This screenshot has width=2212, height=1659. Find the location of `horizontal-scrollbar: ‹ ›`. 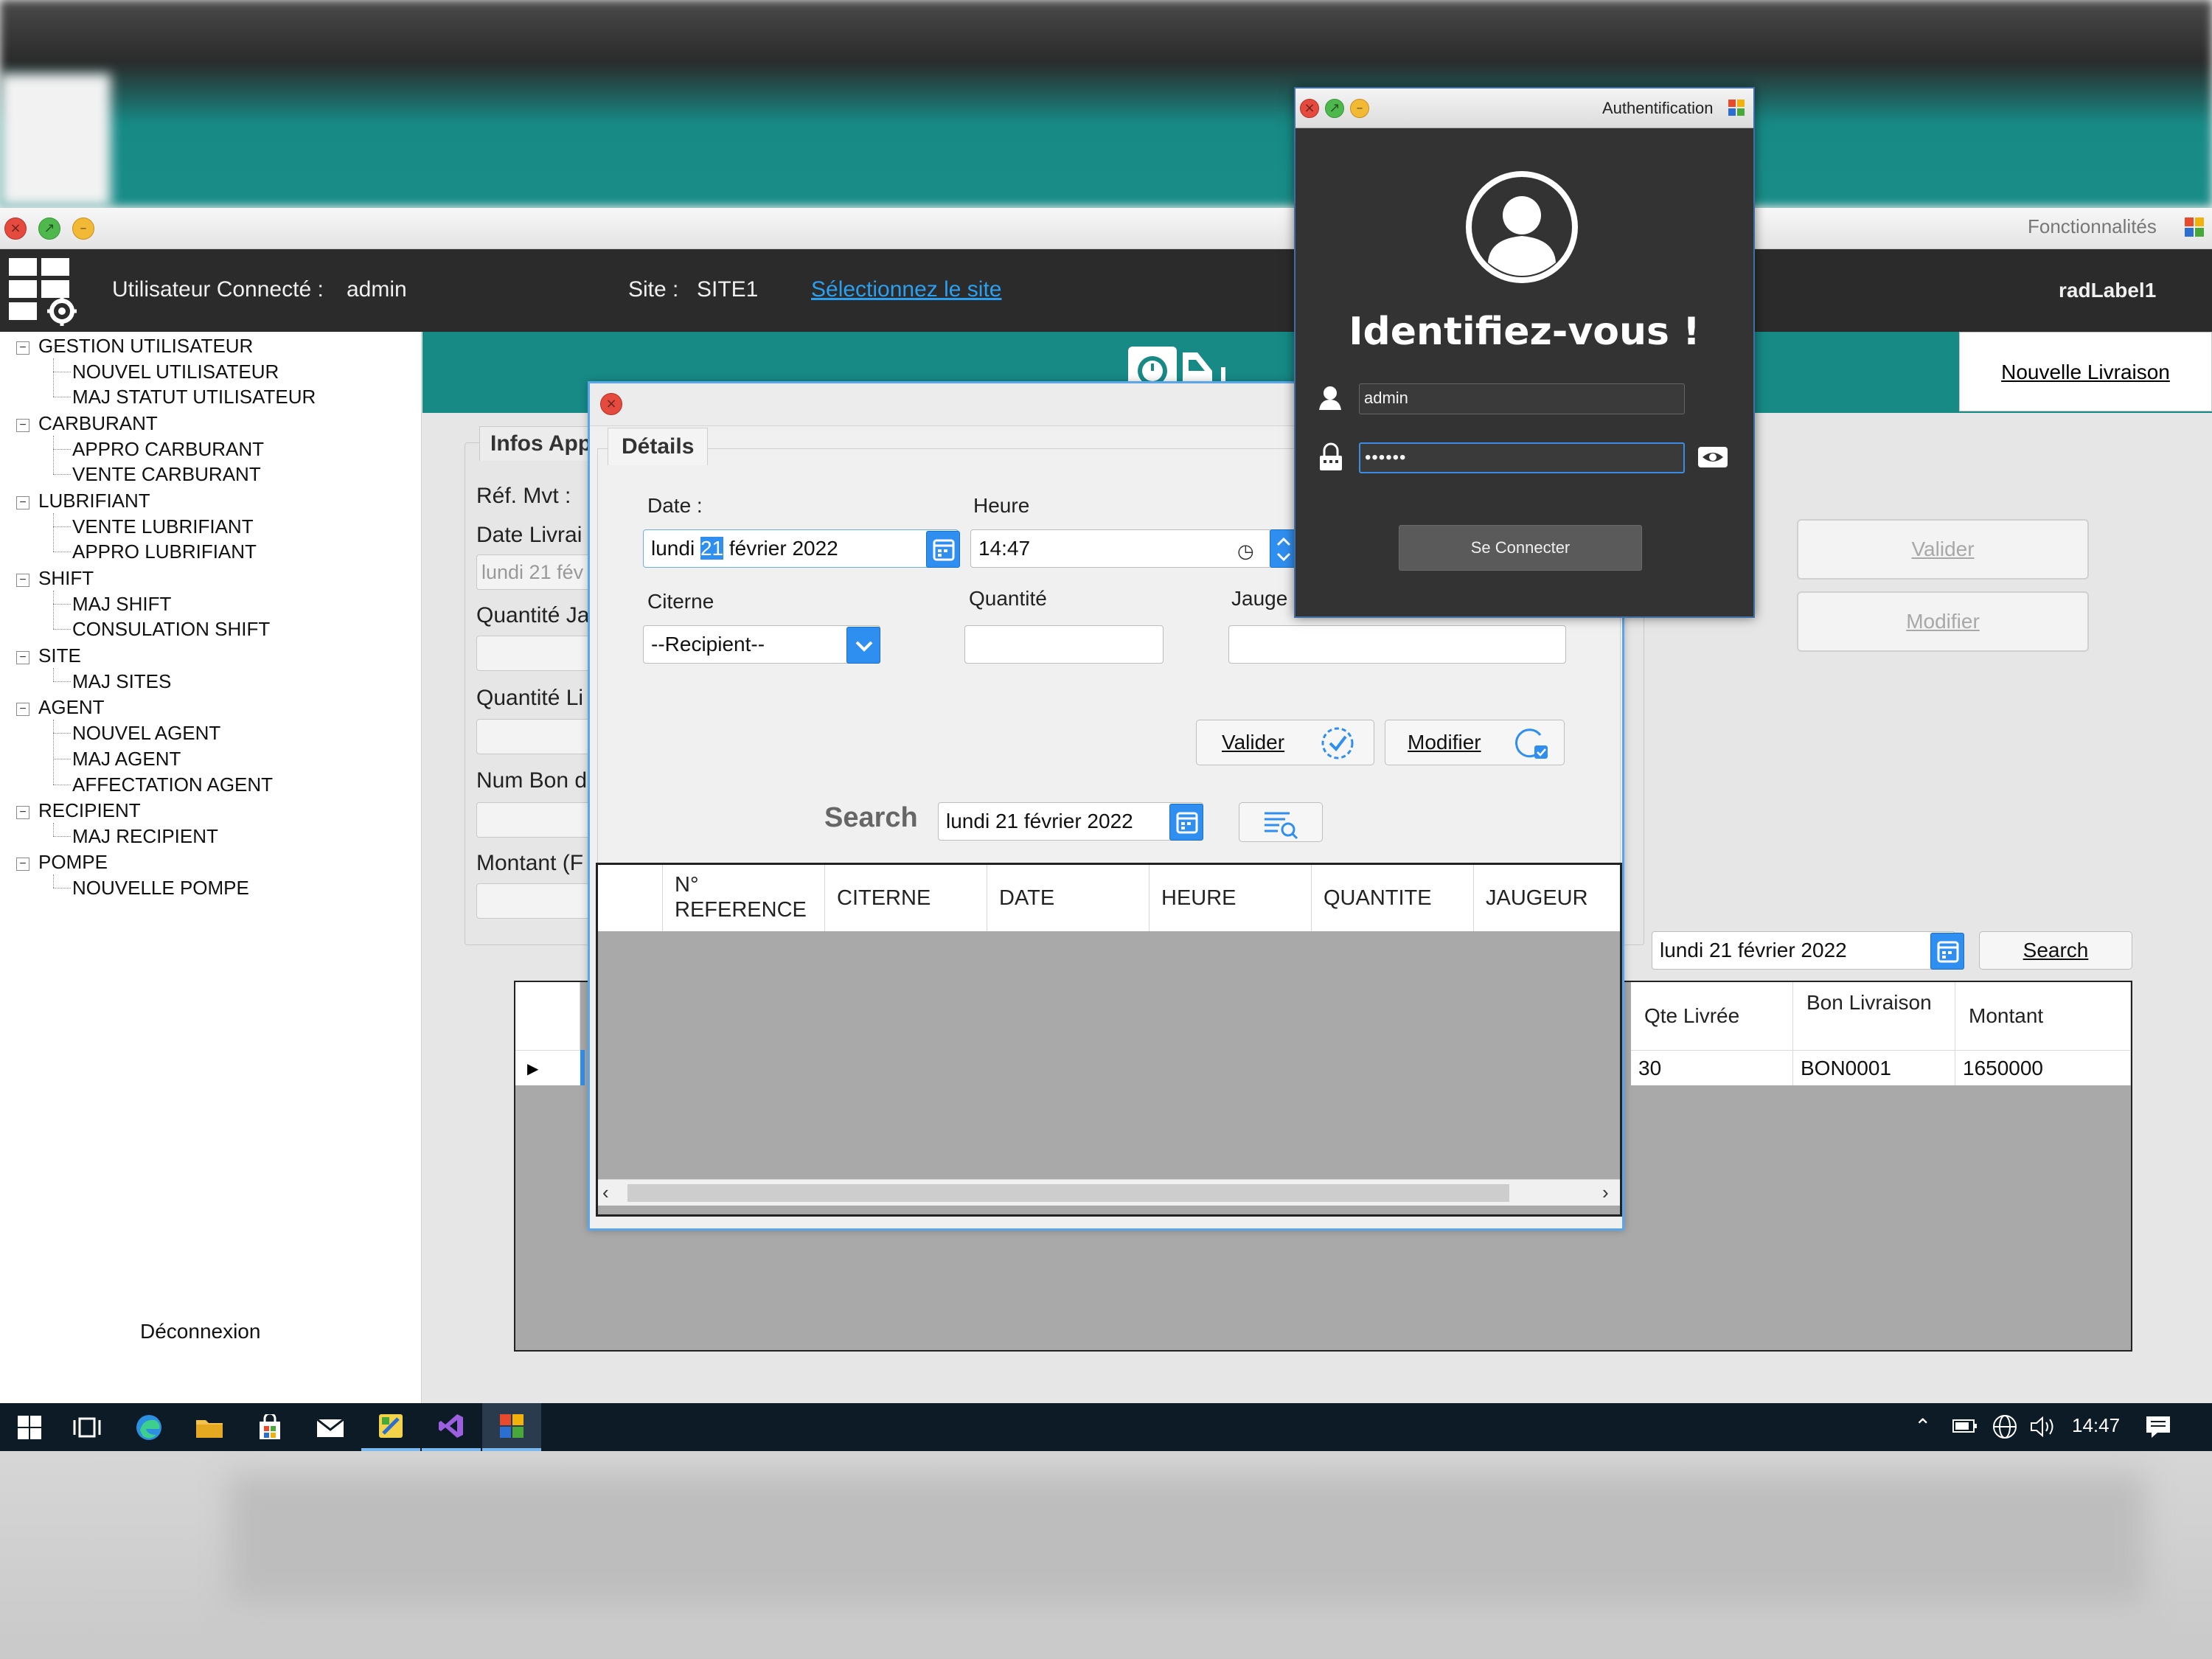

horizontal-scrollbar: ‹ › is located at coordinates (1109, 1192).